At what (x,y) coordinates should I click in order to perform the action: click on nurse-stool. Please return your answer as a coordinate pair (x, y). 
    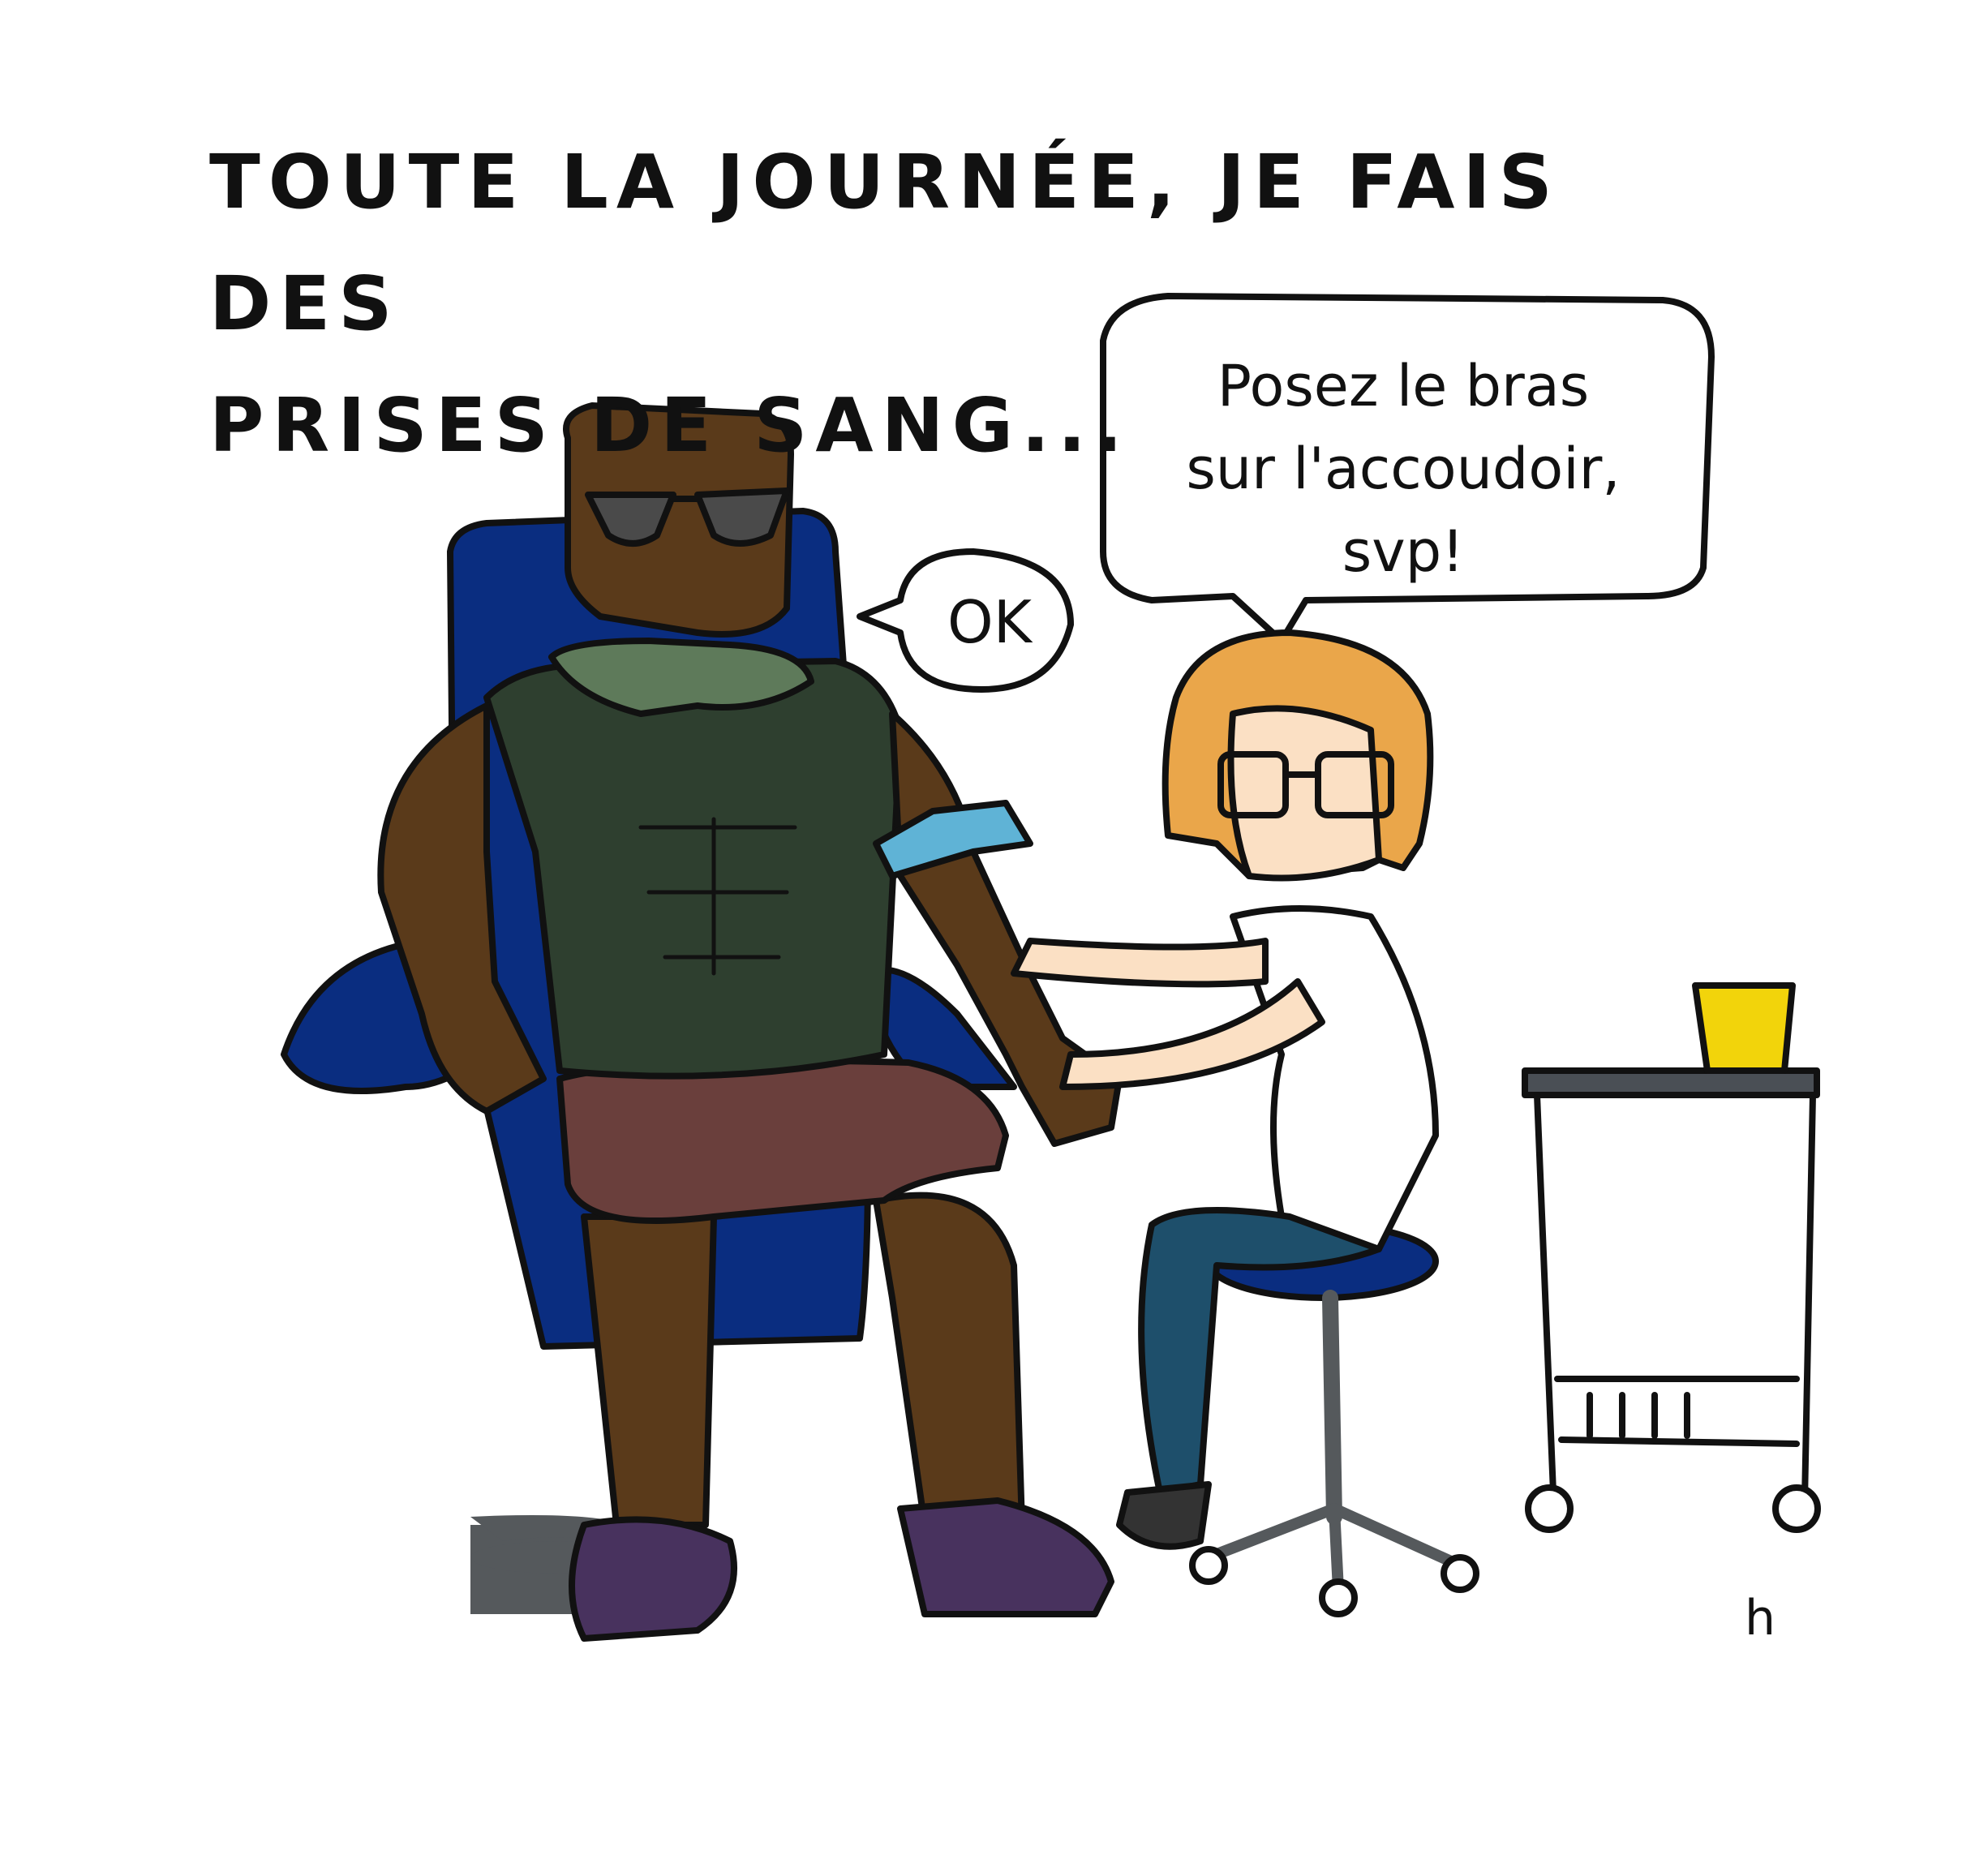
    Looking at the image, I should click on (1334, 1419).